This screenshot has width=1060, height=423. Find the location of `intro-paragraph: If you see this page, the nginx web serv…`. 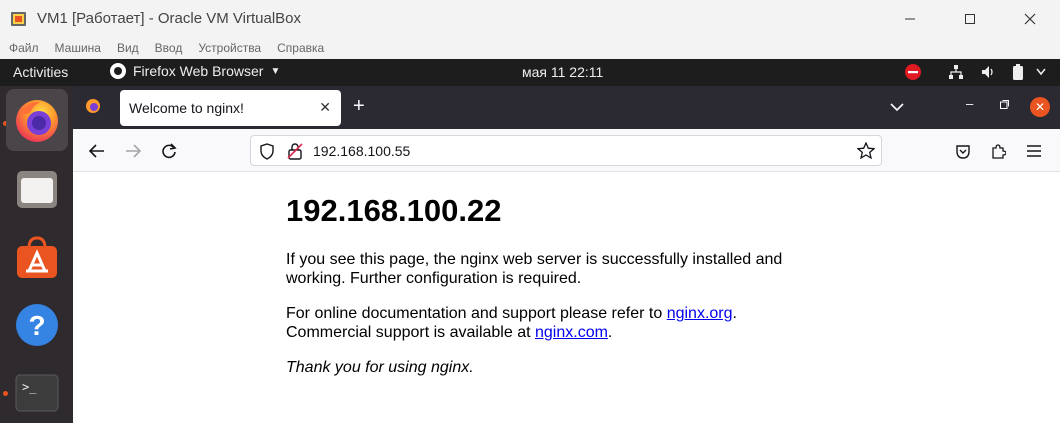

intro-paragraph: If you see this page, the nginx web serv… is located at coordinates (534, 269).